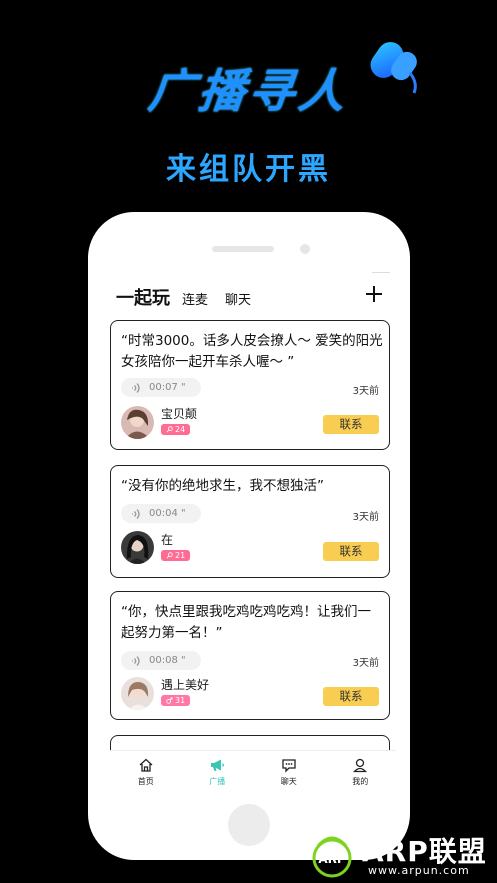 This screenshot has height=883, width=497. What do you see at coordinates (176, 700) in the screenshot?
I see `user-badge: 31` at bounding box center [176, 700].